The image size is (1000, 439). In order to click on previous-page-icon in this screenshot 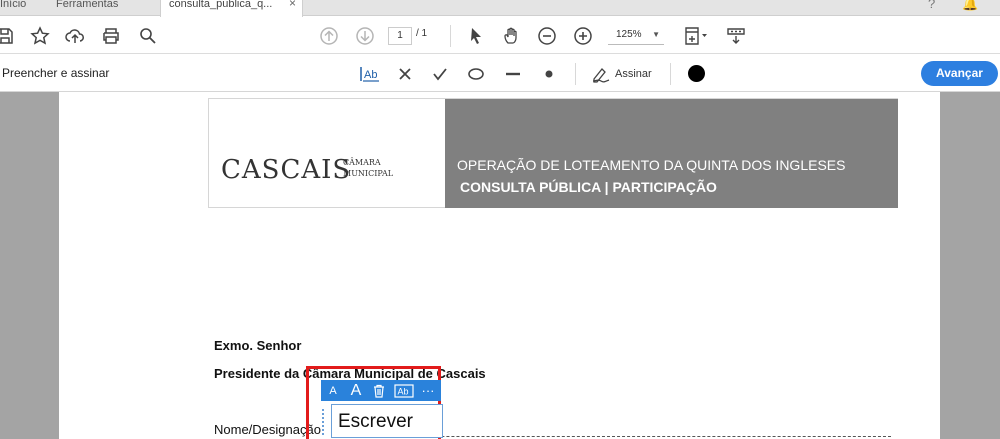, I will do `click(329, 36)`.